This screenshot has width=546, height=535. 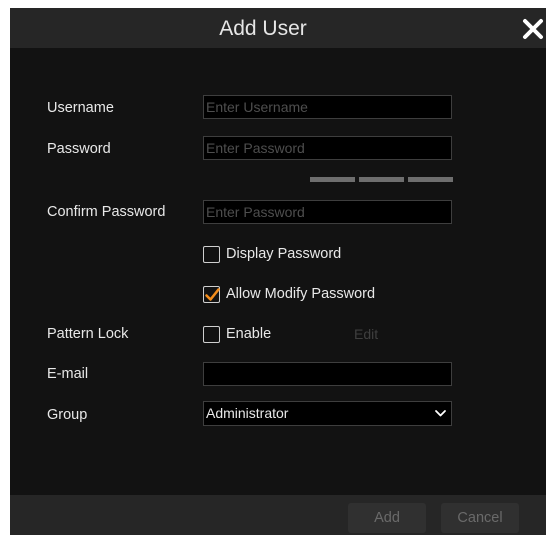 I want to click on password-label: Password, so click(x=79, y=149).